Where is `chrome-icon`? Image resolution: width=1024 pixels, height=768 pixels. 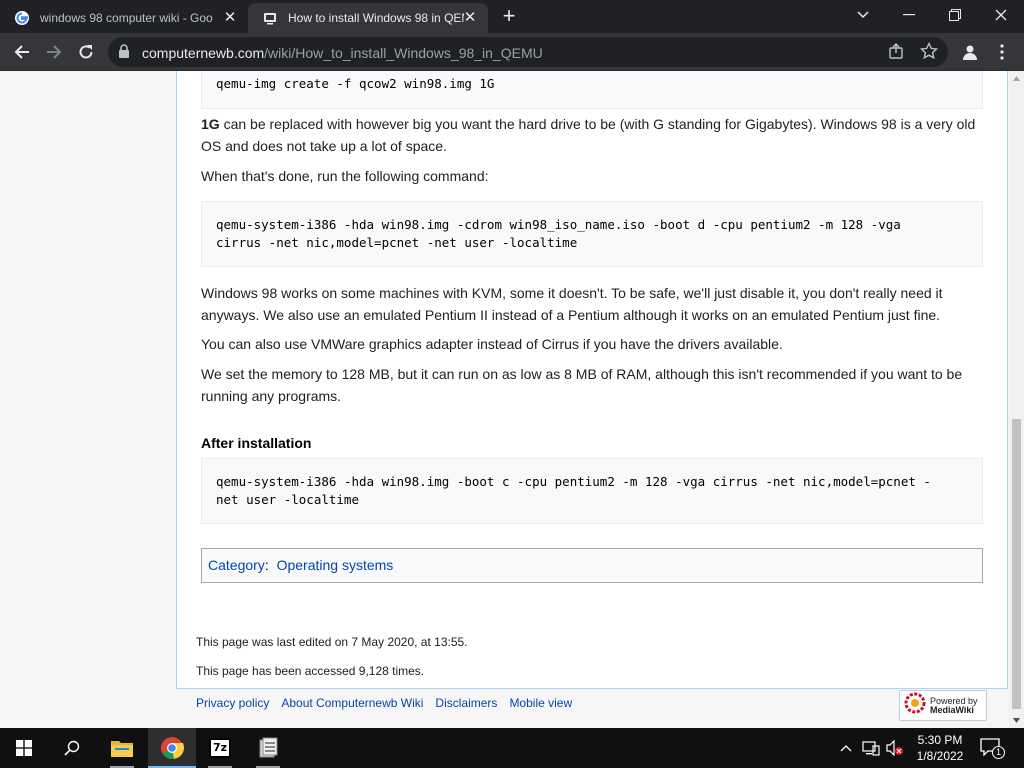
chrome-icon is located at coordinates (172, 748).